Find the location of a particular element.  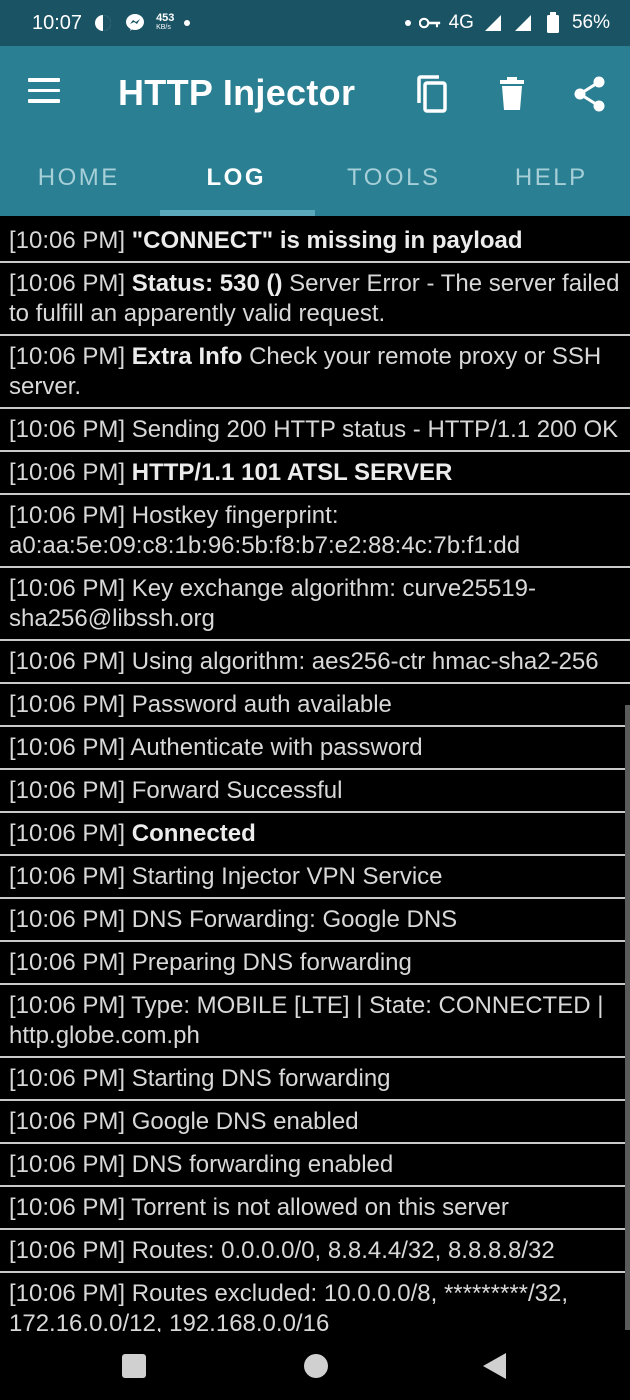

log-message: Authenticate with password is located at coordinates (276, 747).